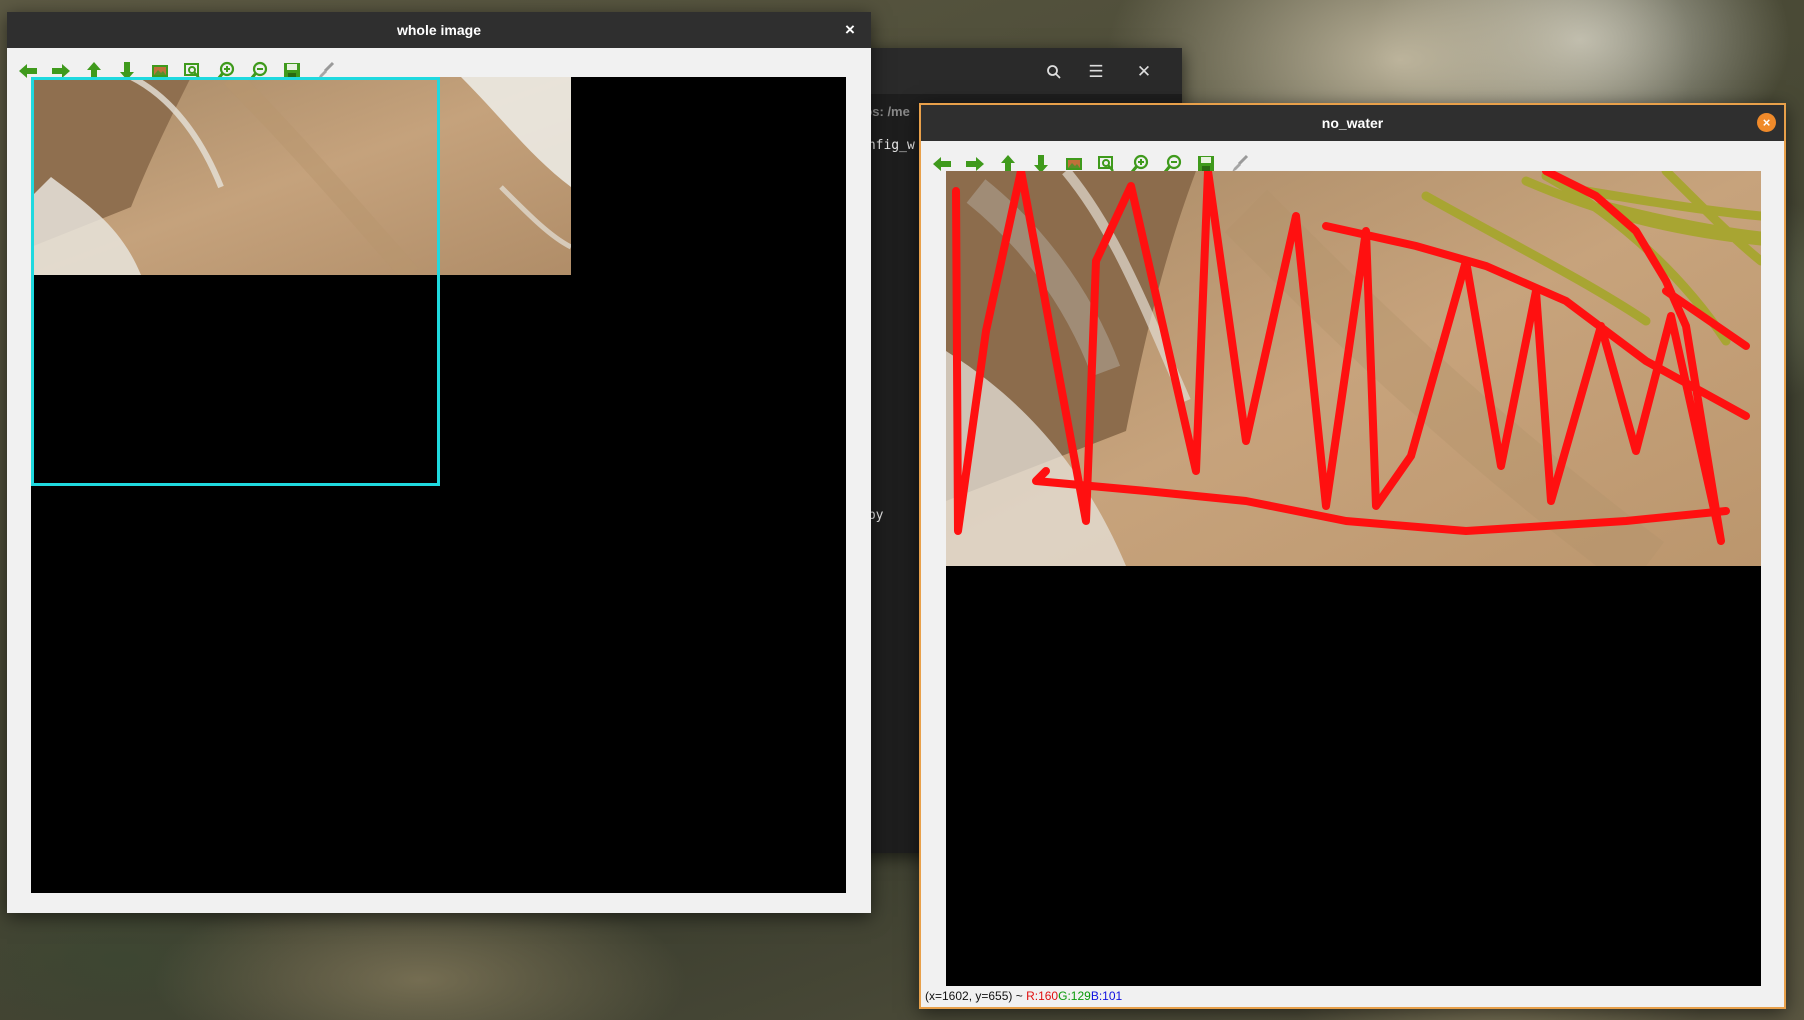  I want to click on terminal-close-icon: ✕, so click(1144, 72).